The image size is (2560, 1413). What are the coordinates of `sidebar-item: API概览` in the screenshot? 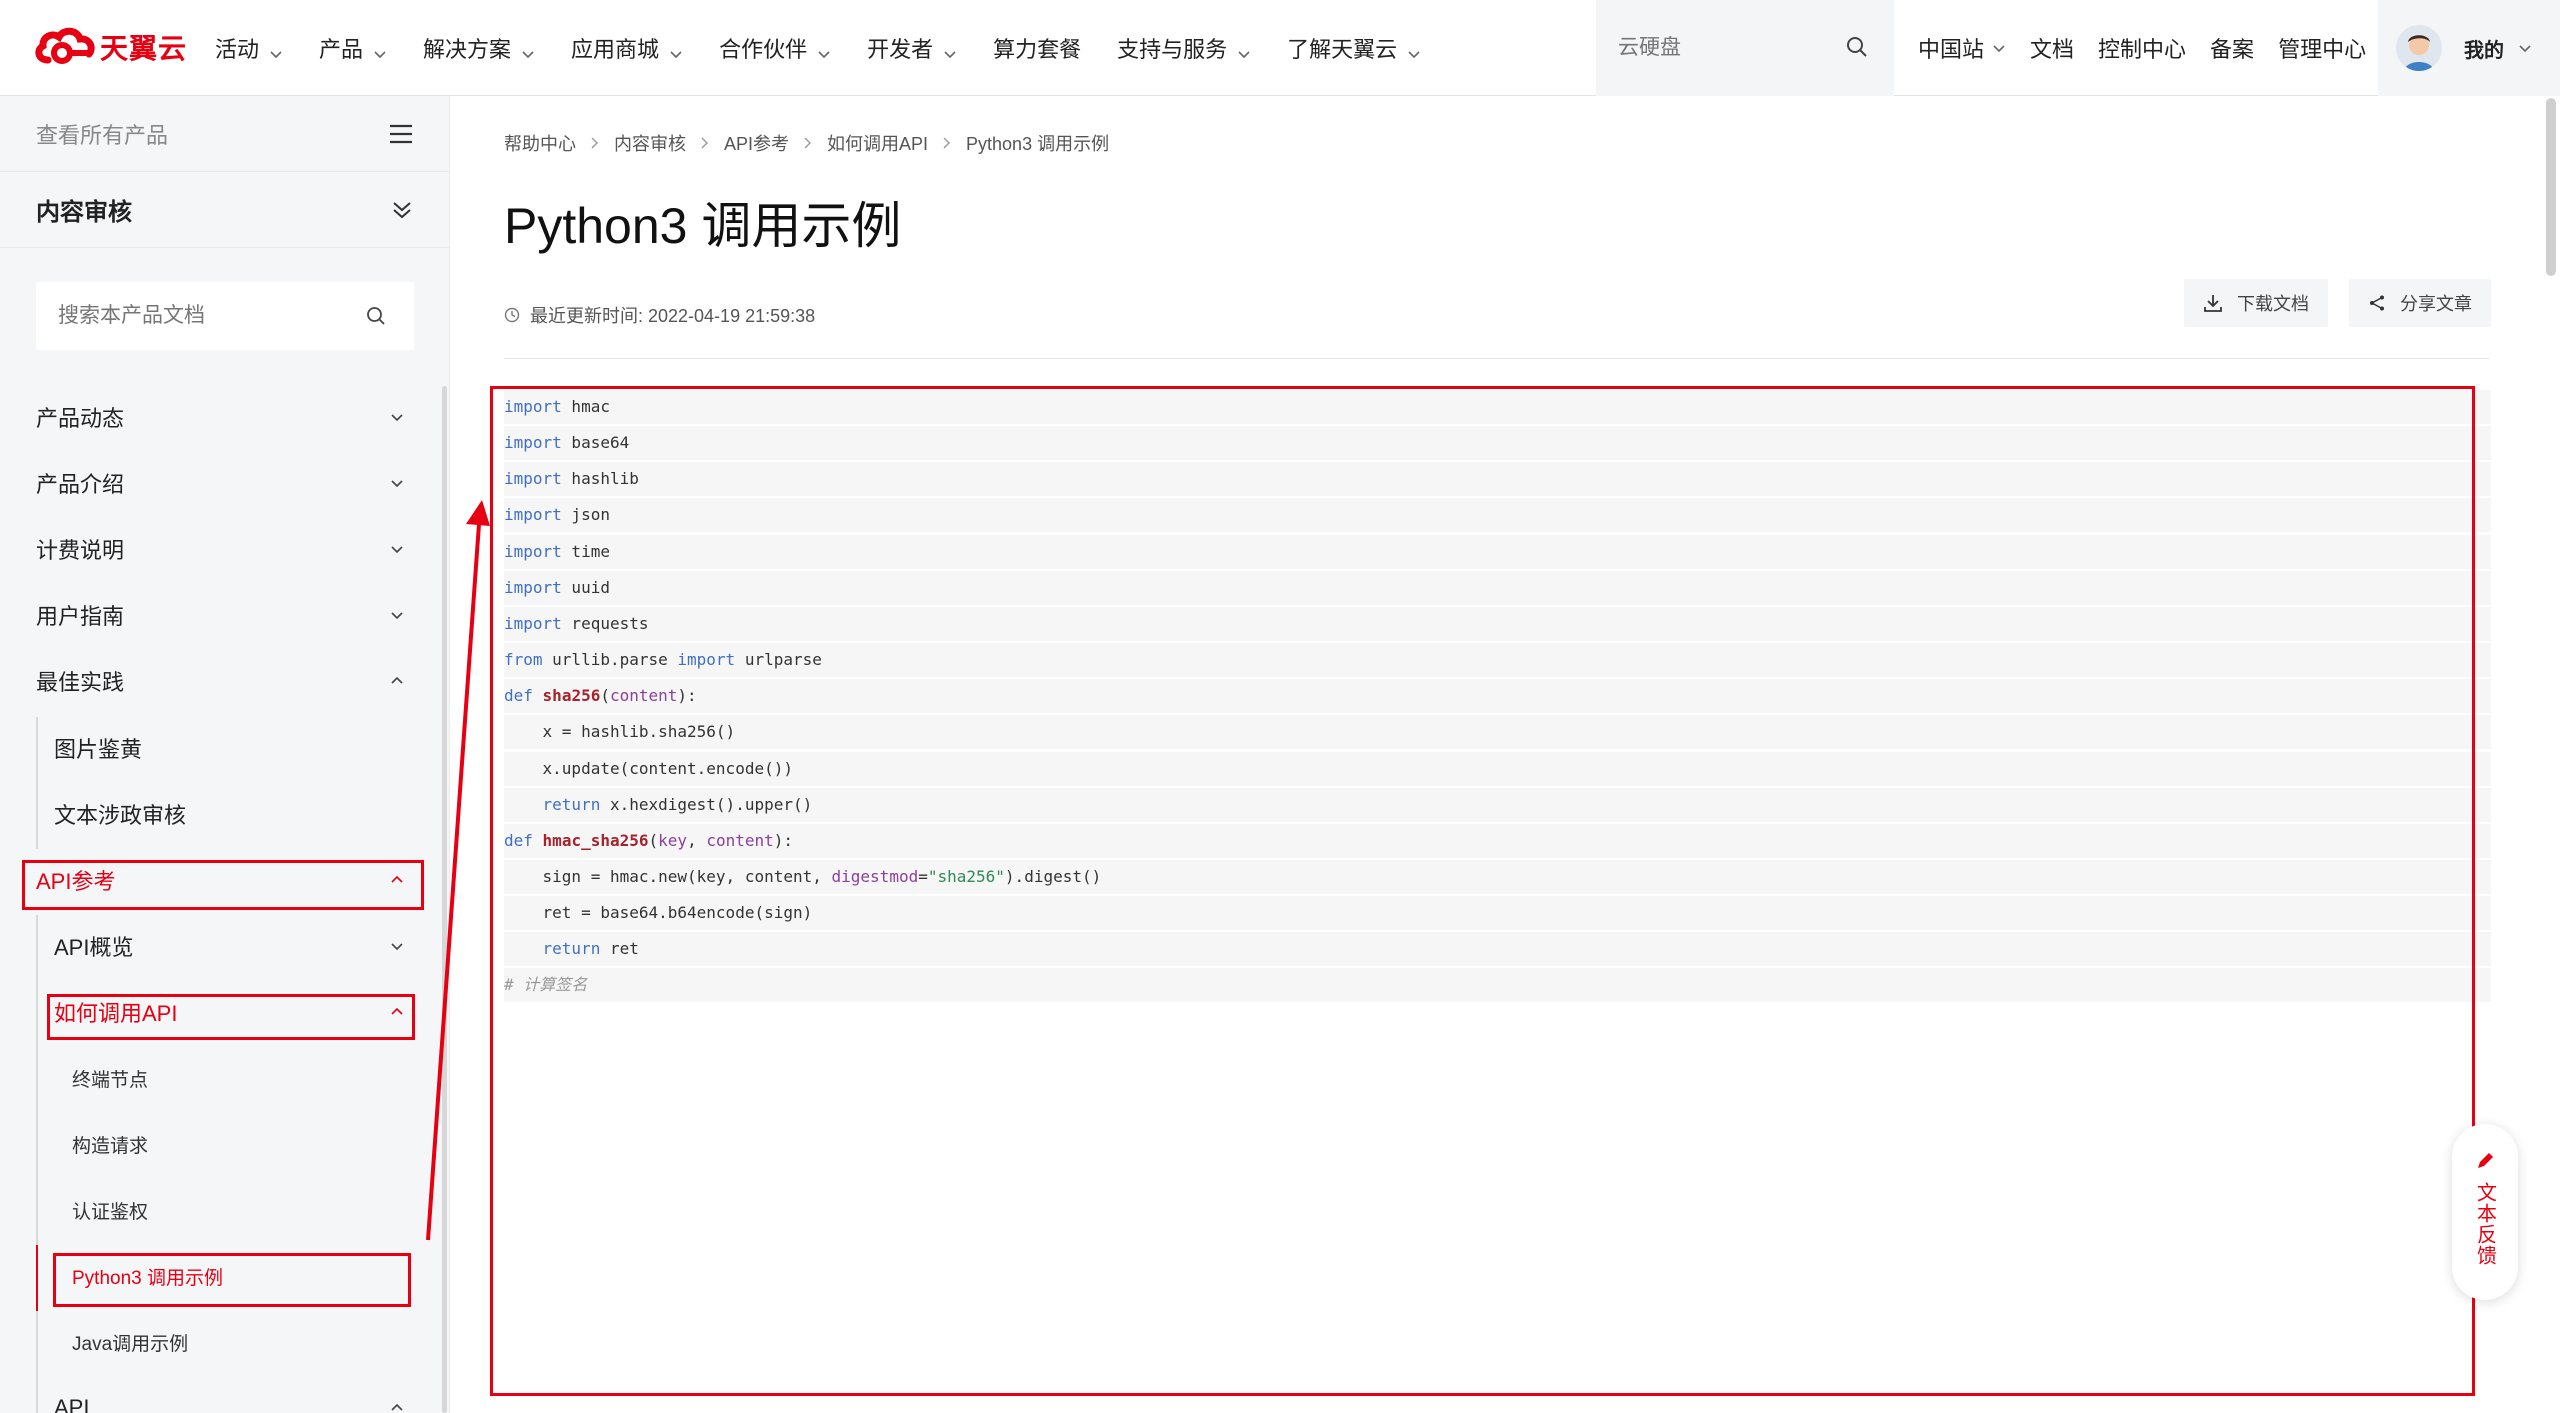 It's located at (220, 946).